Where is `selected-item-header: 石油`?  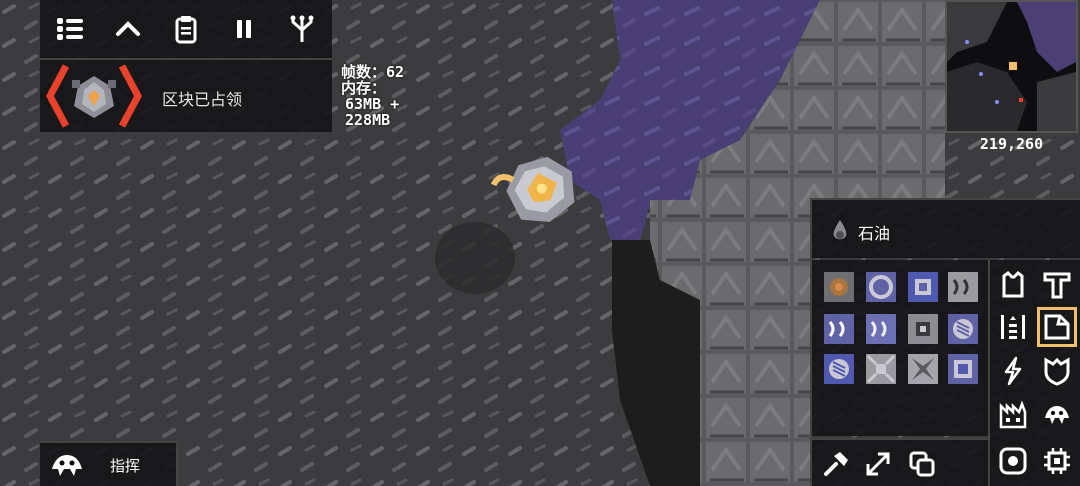 selected-item-header: 石油 is located at coordinates (945, 228).